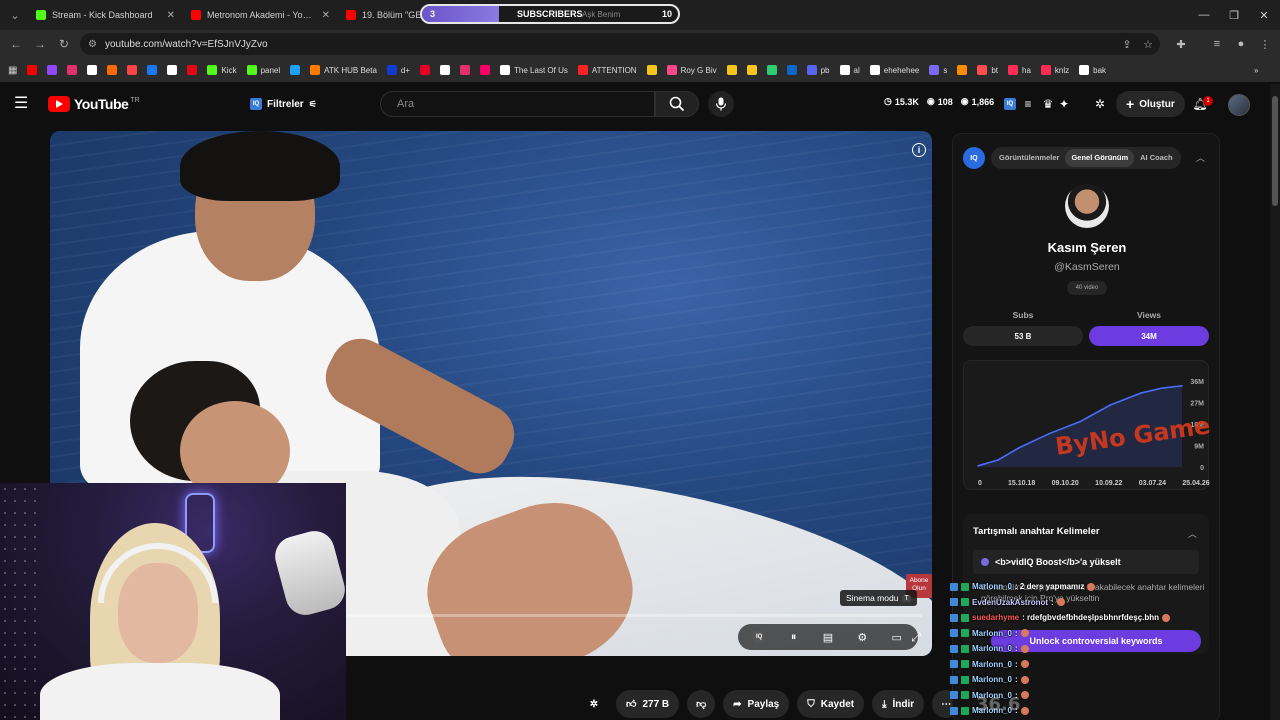 The height and width of the screenshot is (720, 1280). I want to click on download-button: ⤓ İndir, so click(898, 704).